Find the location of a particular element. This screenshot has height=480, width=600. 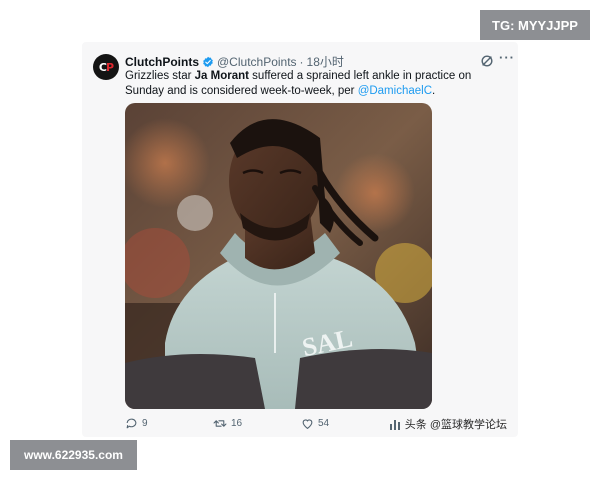

avatar: CP is located at coordinates (106, 67).